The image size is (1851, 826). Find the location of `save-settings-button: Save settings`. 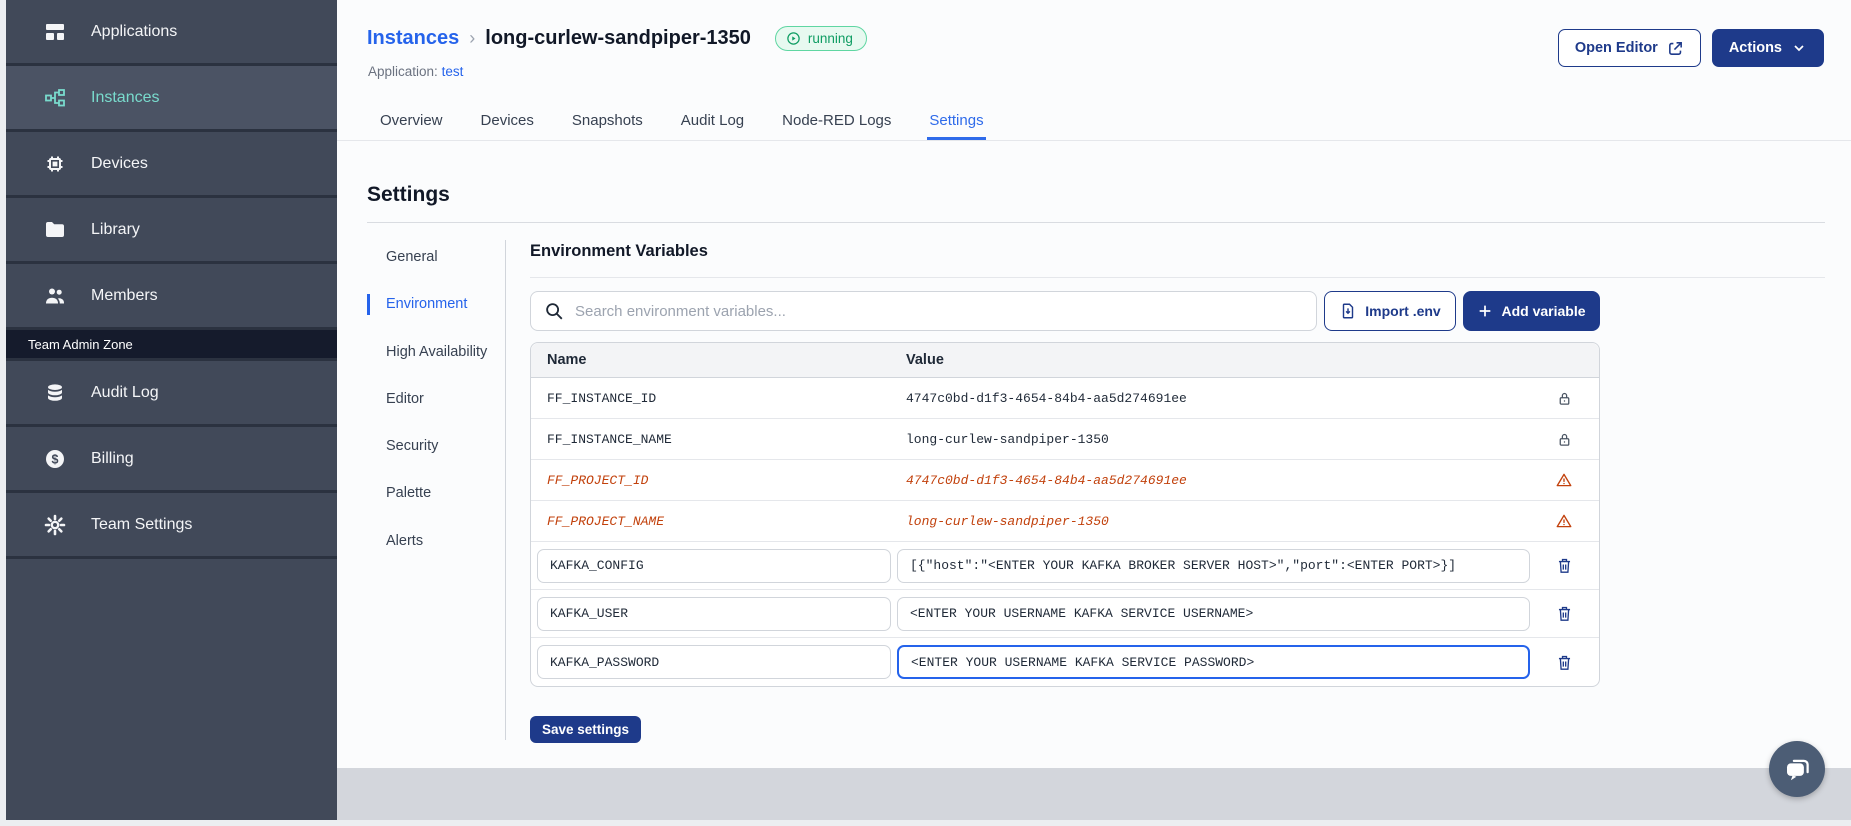

save-settings-button: Save settings is located at coordinates (586, 729).